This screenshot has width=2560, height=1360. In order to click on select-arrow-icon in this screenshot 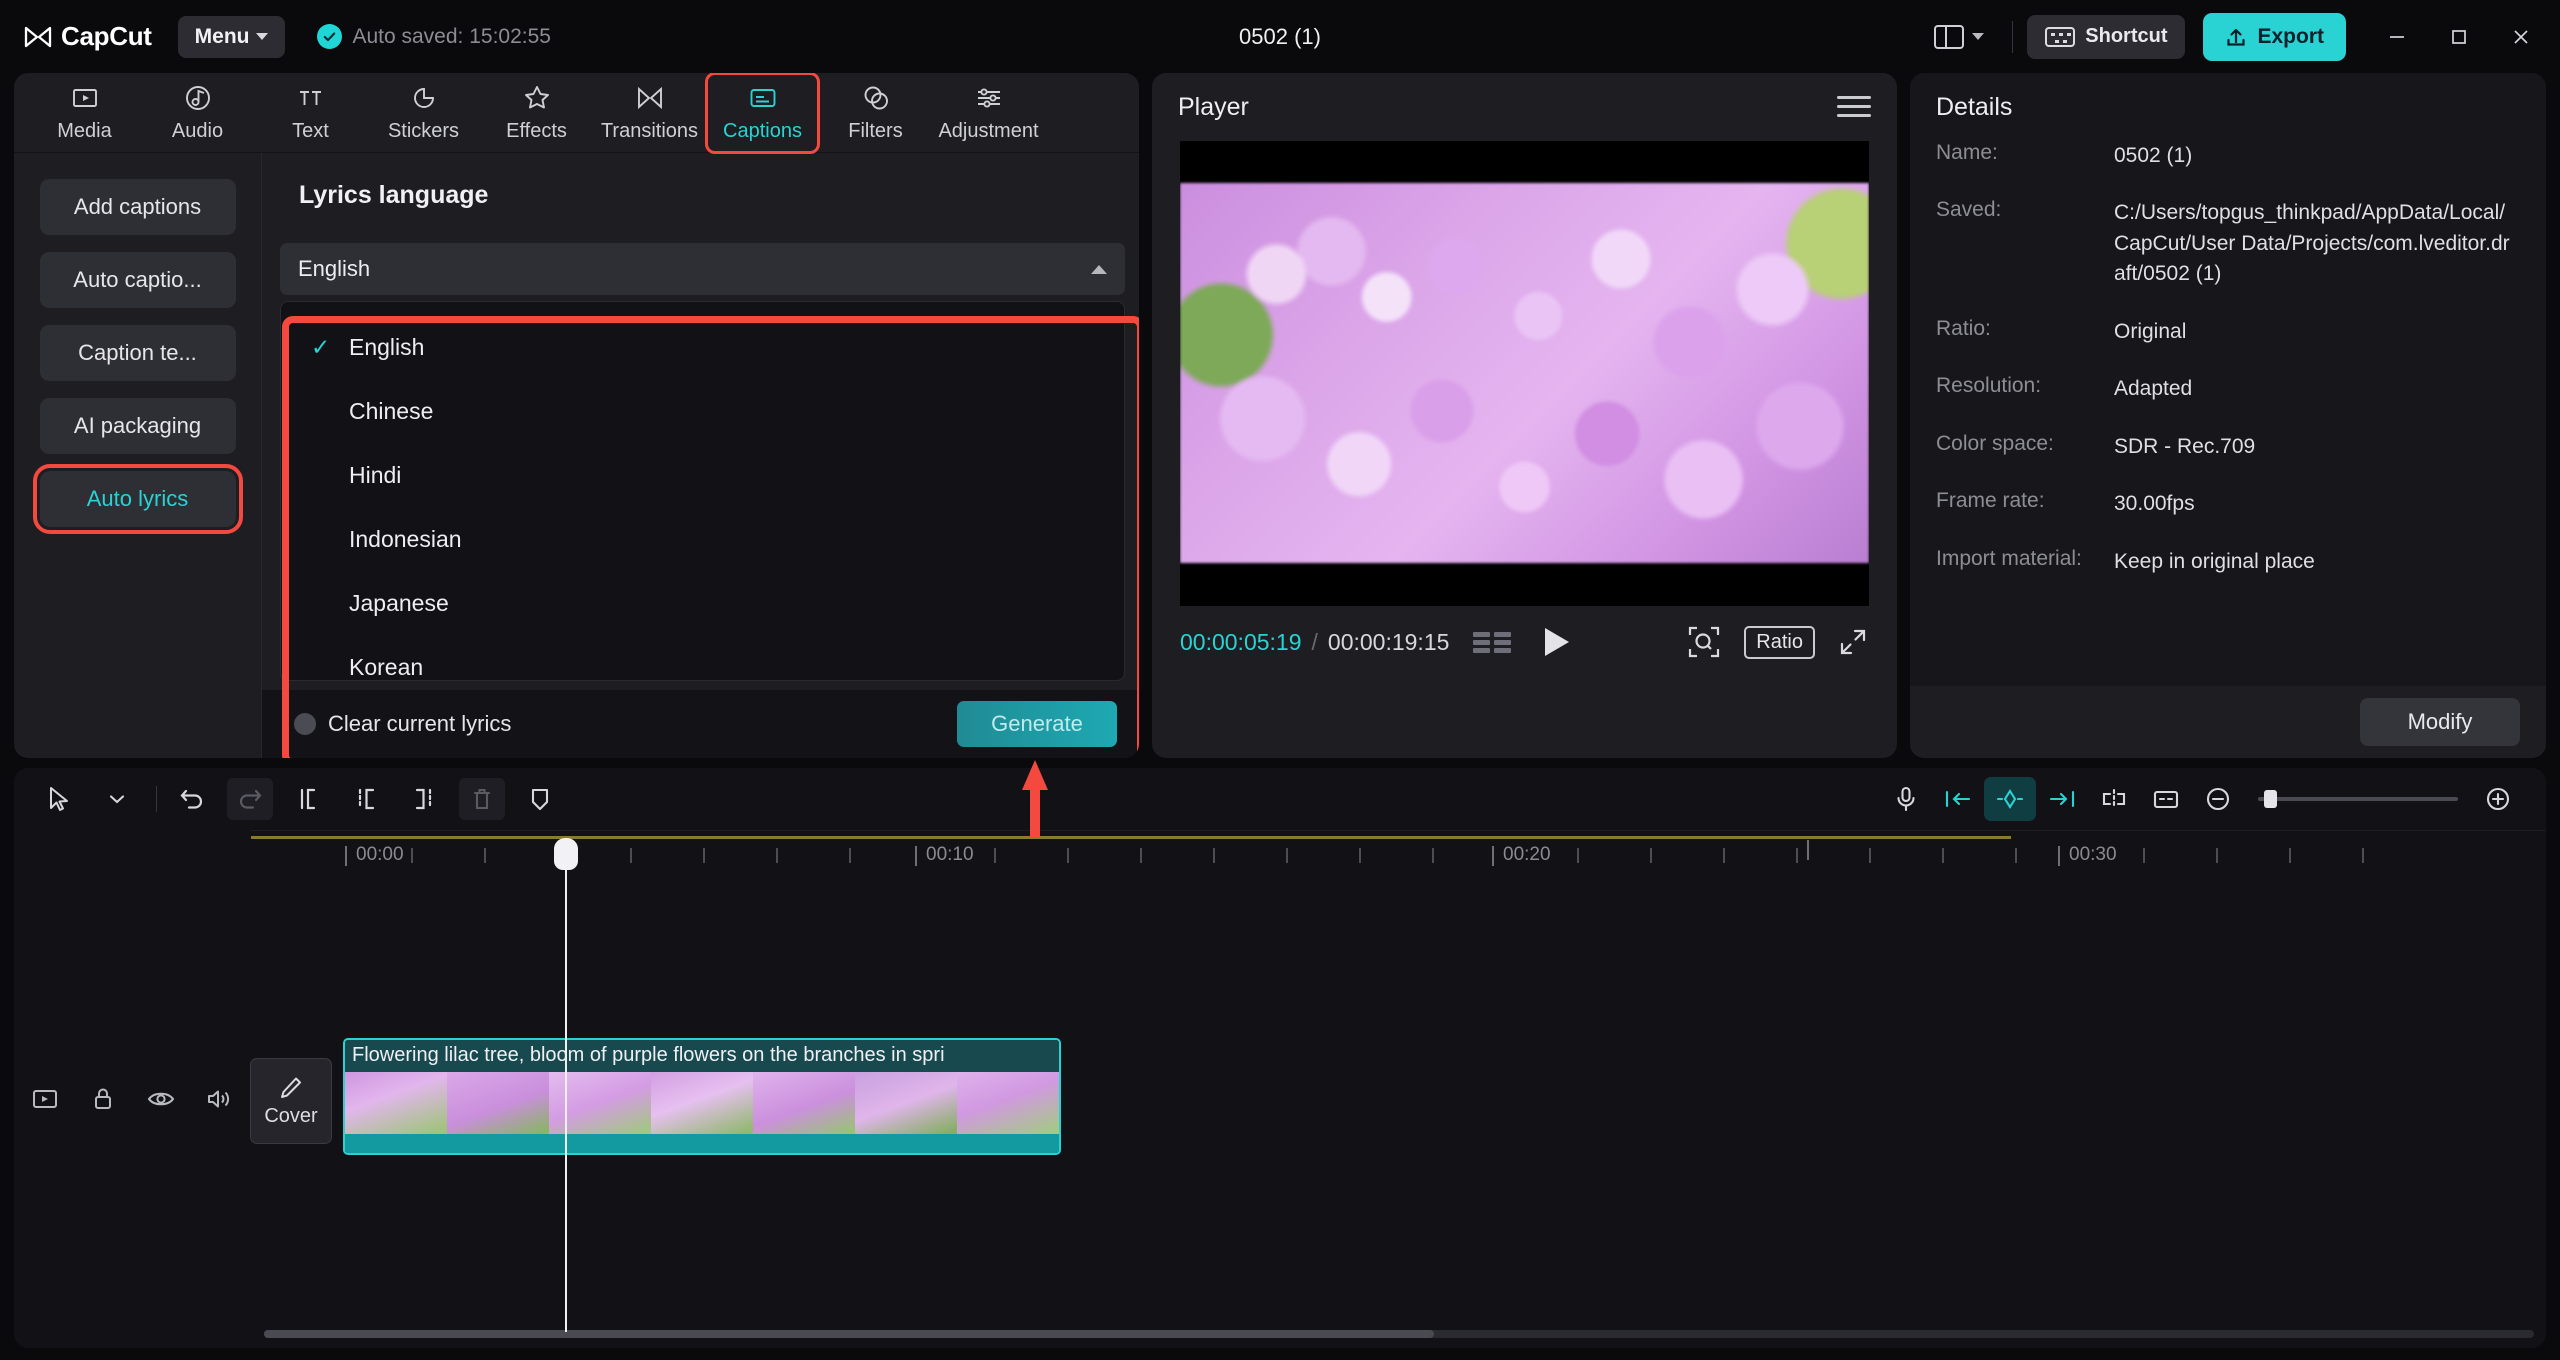, I will do `click(59, 799)`.